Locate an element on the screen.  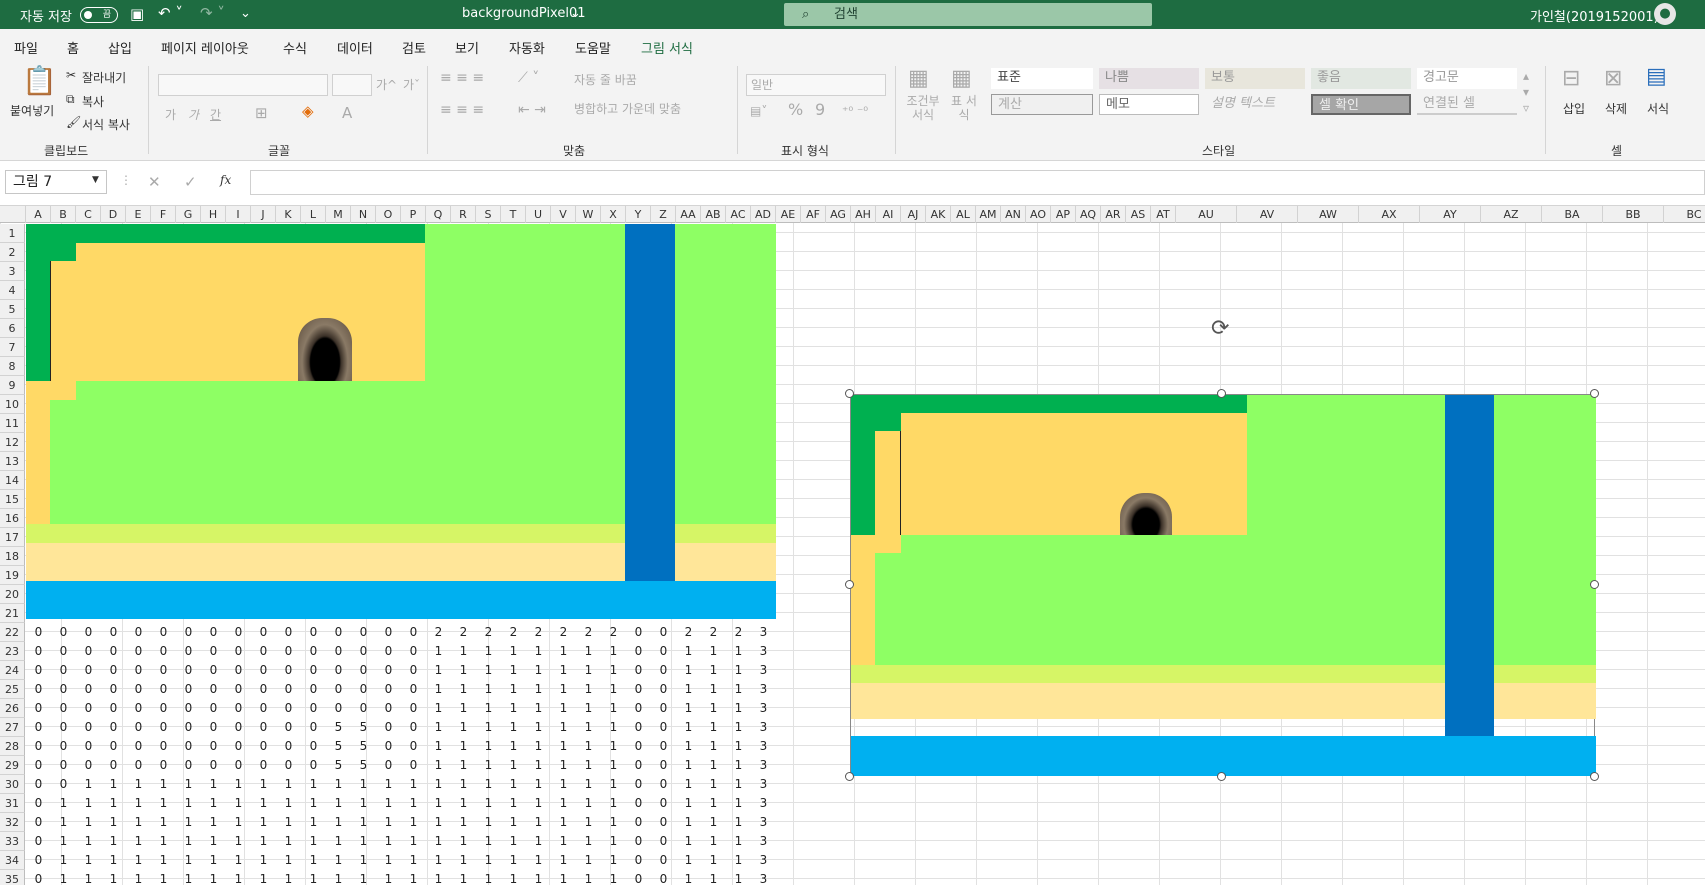
column-header: AA is located at coordinates (688, 214).